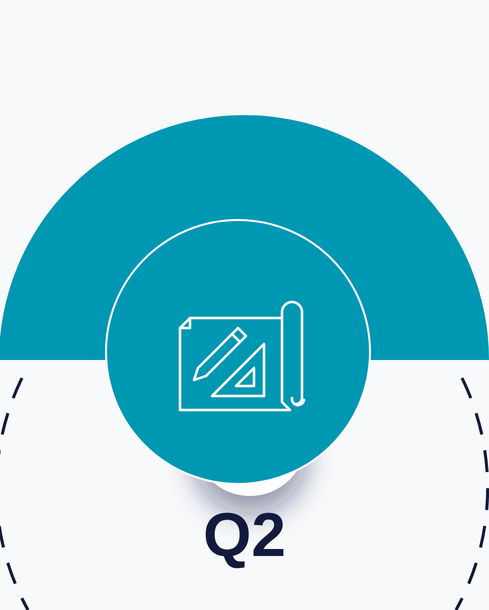 This screenshot has width=489, height=610. Describe the element at coordinates (244, 536) in the screenshot. I see `step-label: Q2` at that location.